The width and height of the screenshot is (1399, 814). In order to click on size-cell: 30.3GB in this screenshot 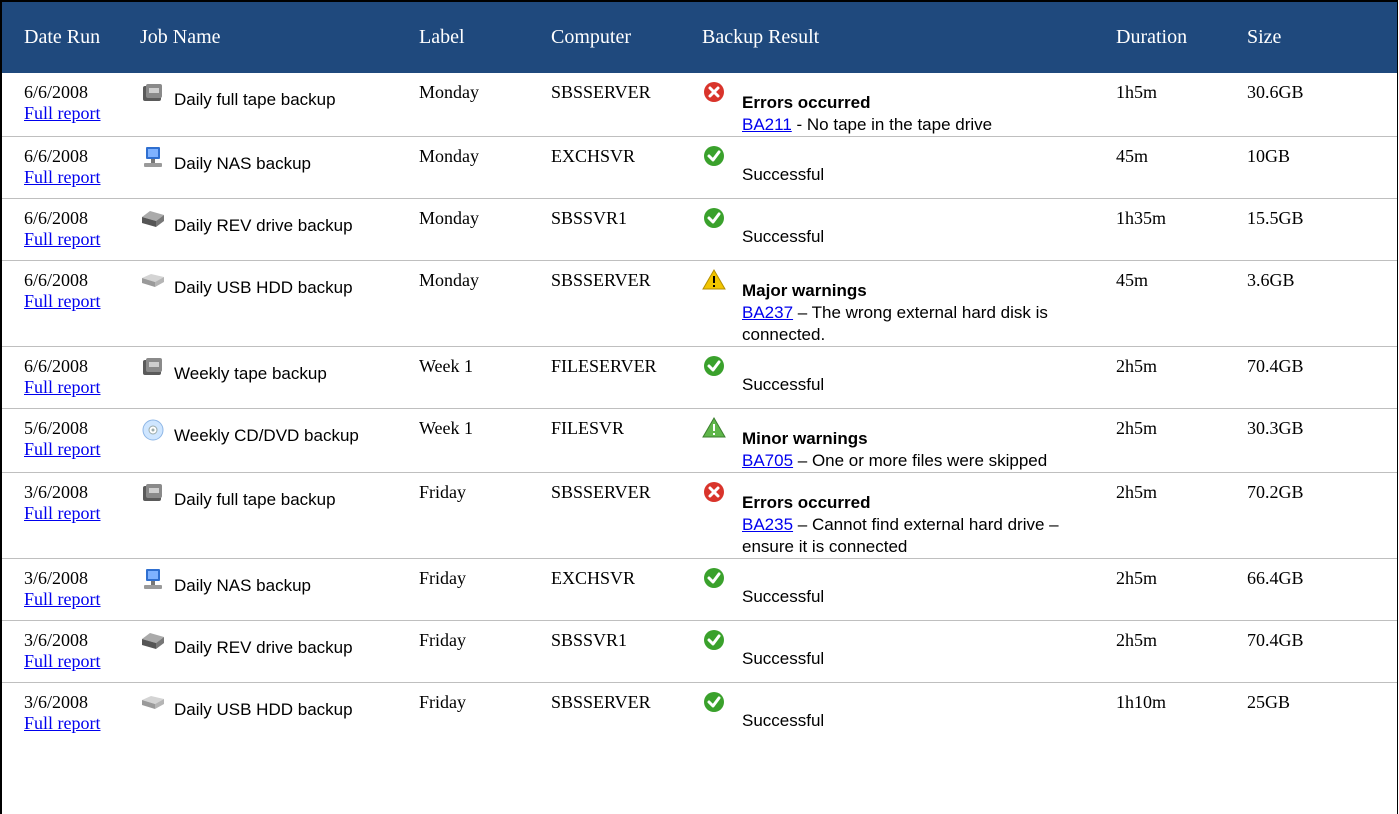, I will do `click(1322, 440)`.